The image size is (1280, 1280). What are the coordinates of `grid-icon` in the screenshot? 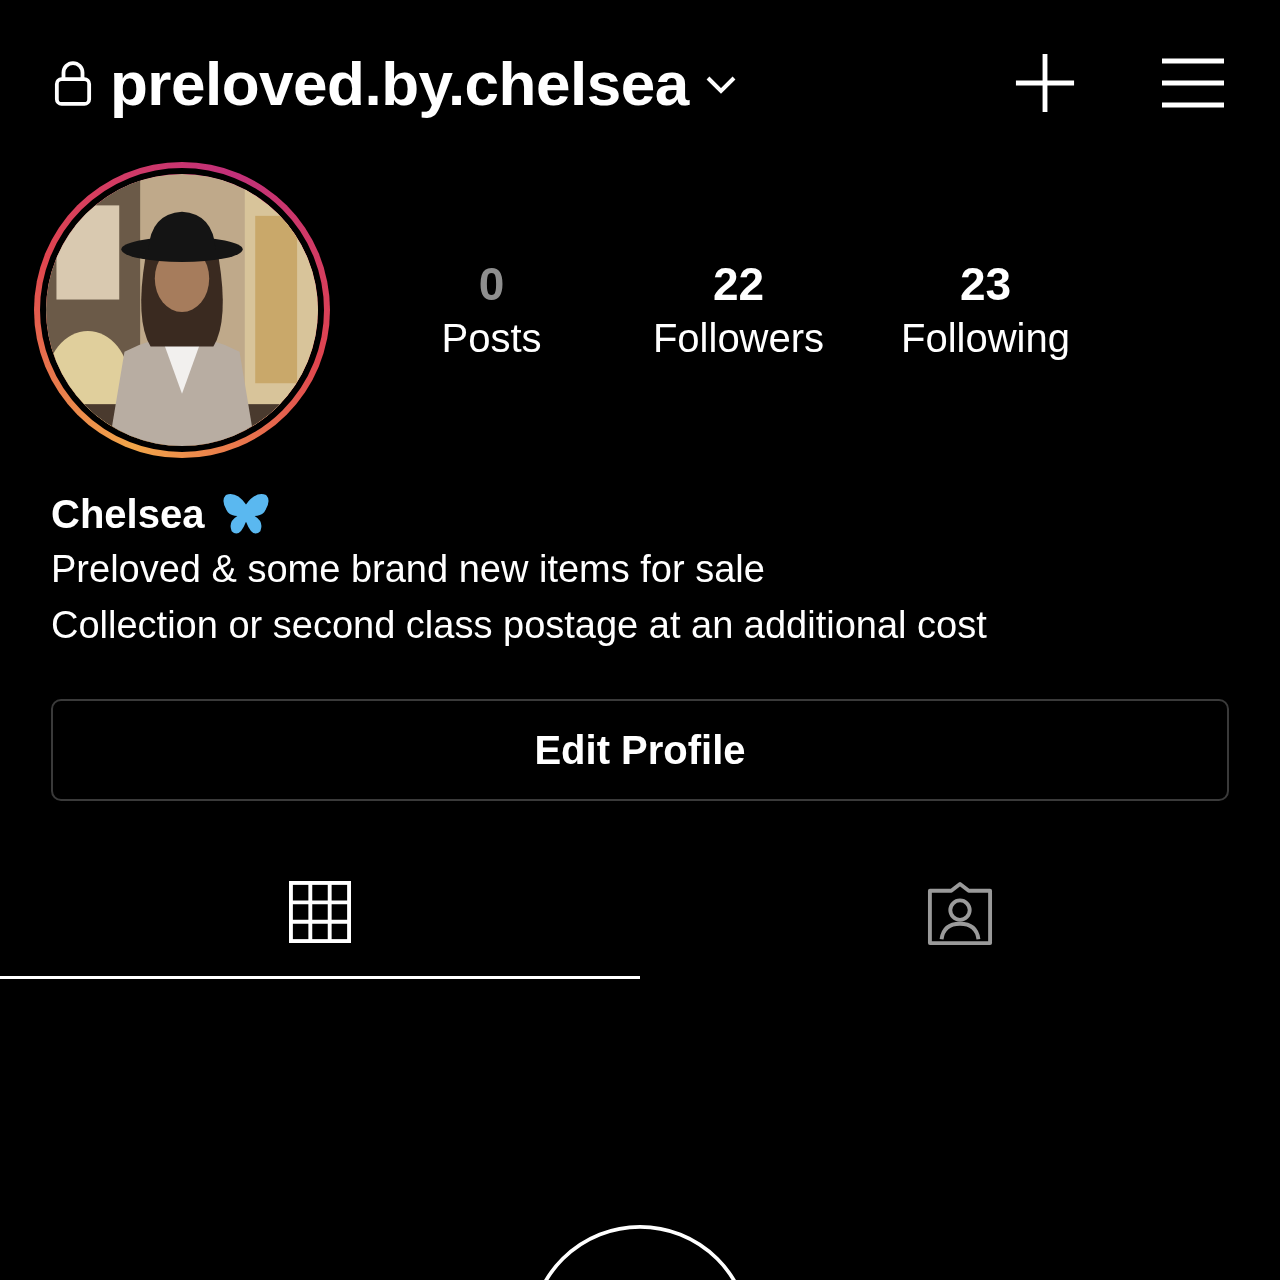 It's located at (320, 912).